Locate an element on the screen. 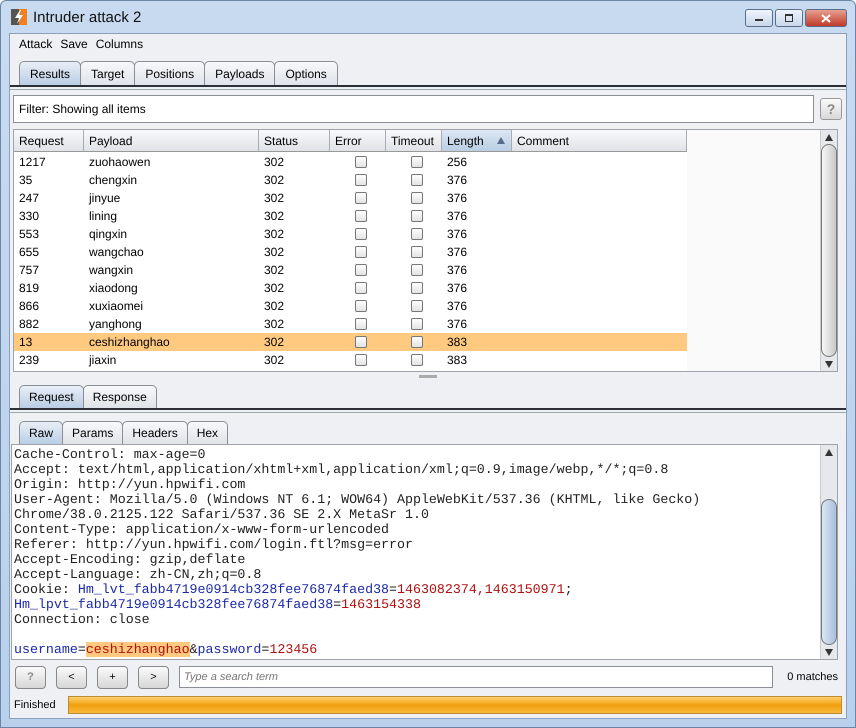  table-cell-text: 866 is located at coordinates (29, 306).